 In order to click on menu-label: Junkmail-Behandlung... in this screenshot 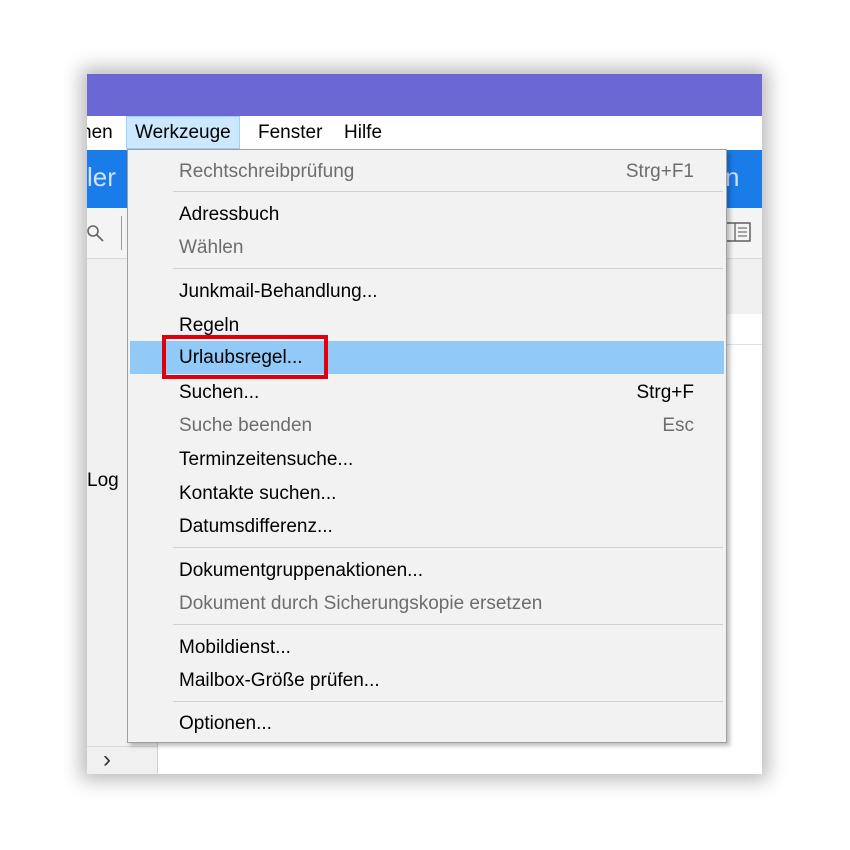, I will do `click(278, 291)`.